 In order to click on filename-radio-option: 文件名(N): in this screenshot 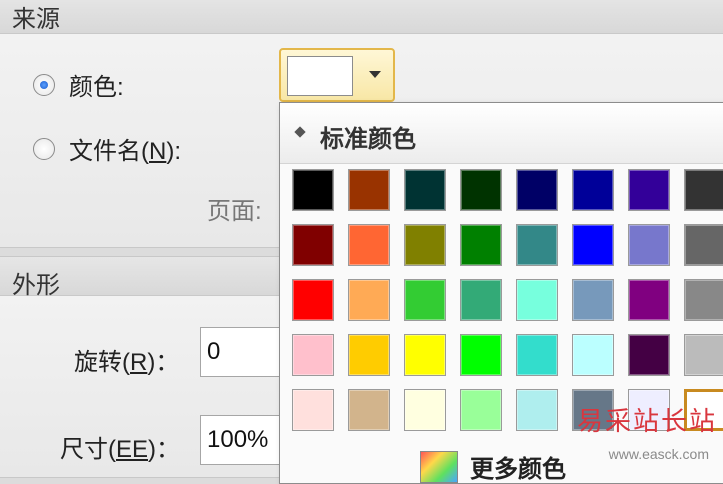, I will do `click(107, 148)`.